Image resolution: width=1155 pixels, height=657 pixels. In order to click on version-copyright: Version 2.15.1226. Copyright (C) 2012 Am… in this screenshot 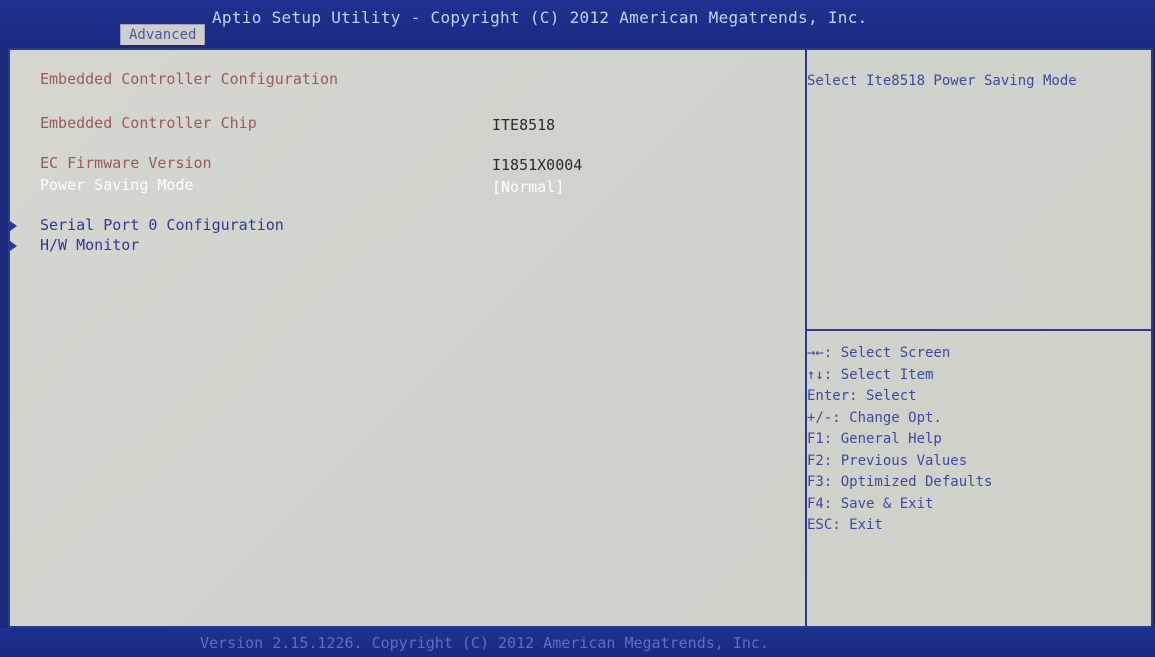, I will do `click(484, 643)`.